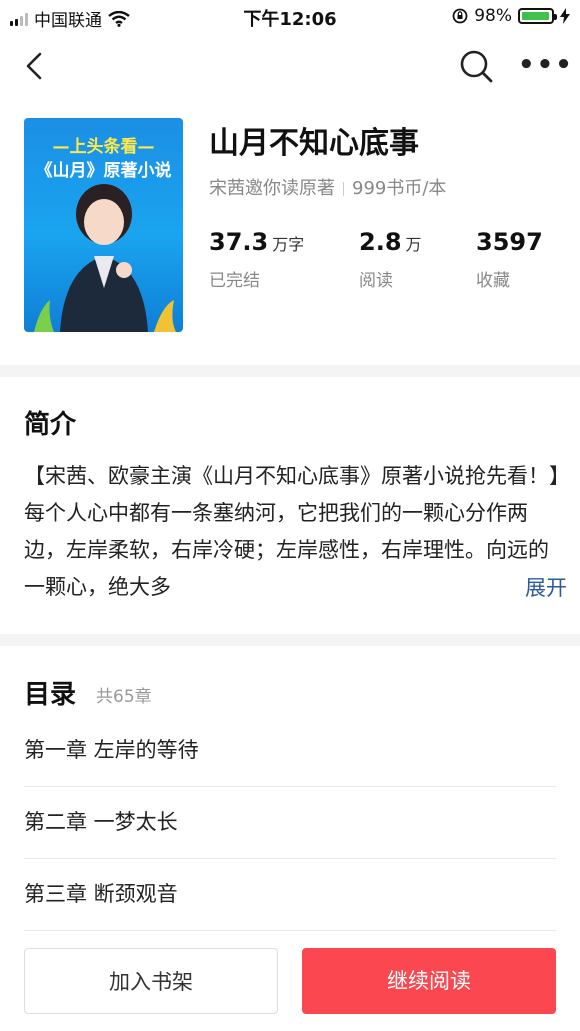 The image size is (580, 1031). What do you see at coordinates (290, 894) in the screenshot?
I see `chapter-item: 第三章 断颈观音` at bounding box center [290, 894].